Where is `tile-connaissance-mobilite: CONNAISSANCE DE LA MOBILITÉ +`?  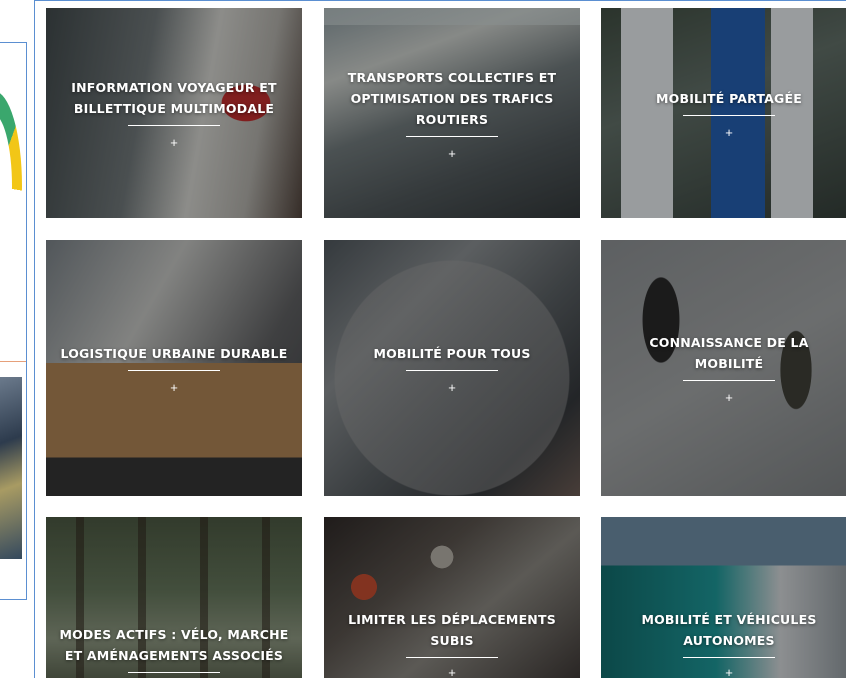 tile-connaissance-mobilite: CONNAISSANCE DE LA MOBILITÉ + is located at coordinates (723, 368).